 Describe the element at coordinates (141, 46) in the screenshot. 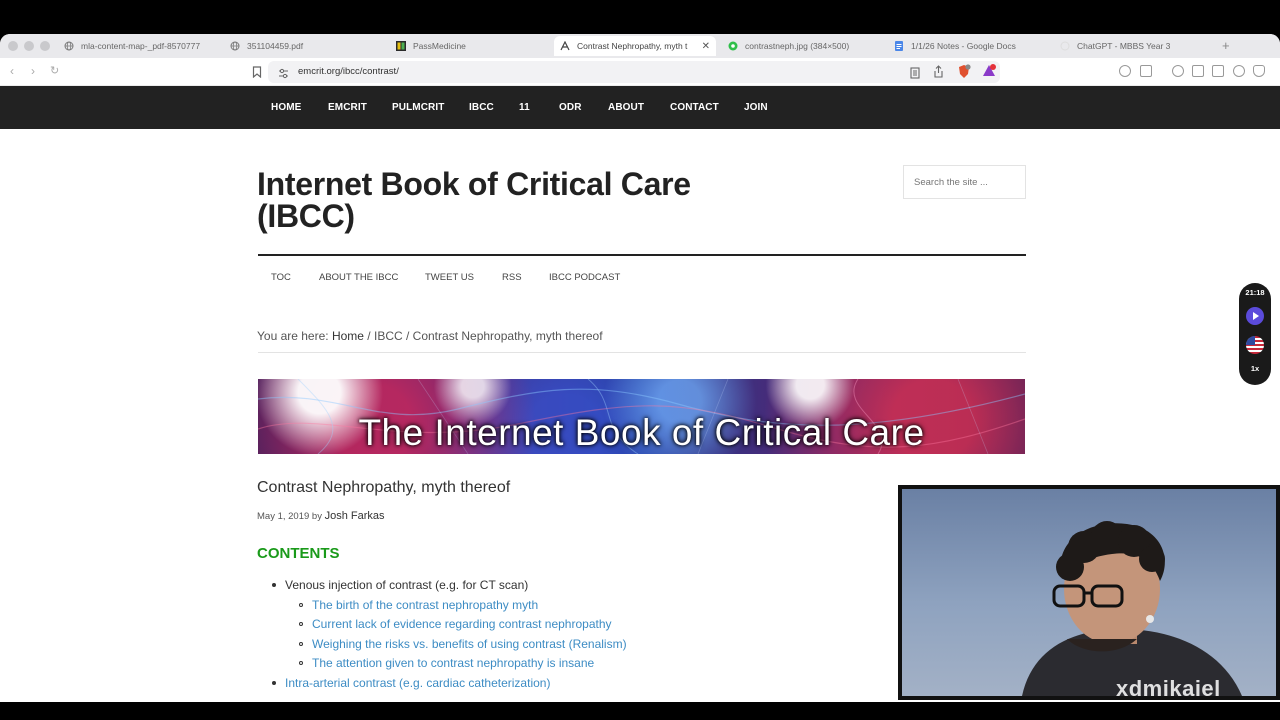

I see `tab-label: mla-content-map-_pdf-8570777` at that location.